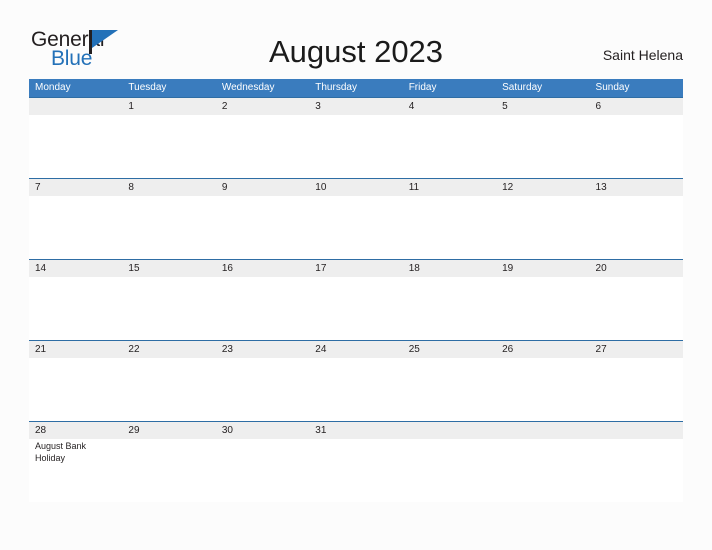 This screenshot has height=550, width=712. What do you see at coordinates (542, 187) in the screenshot?
I see `day-cell: 12` at bounding box center [542, 187].